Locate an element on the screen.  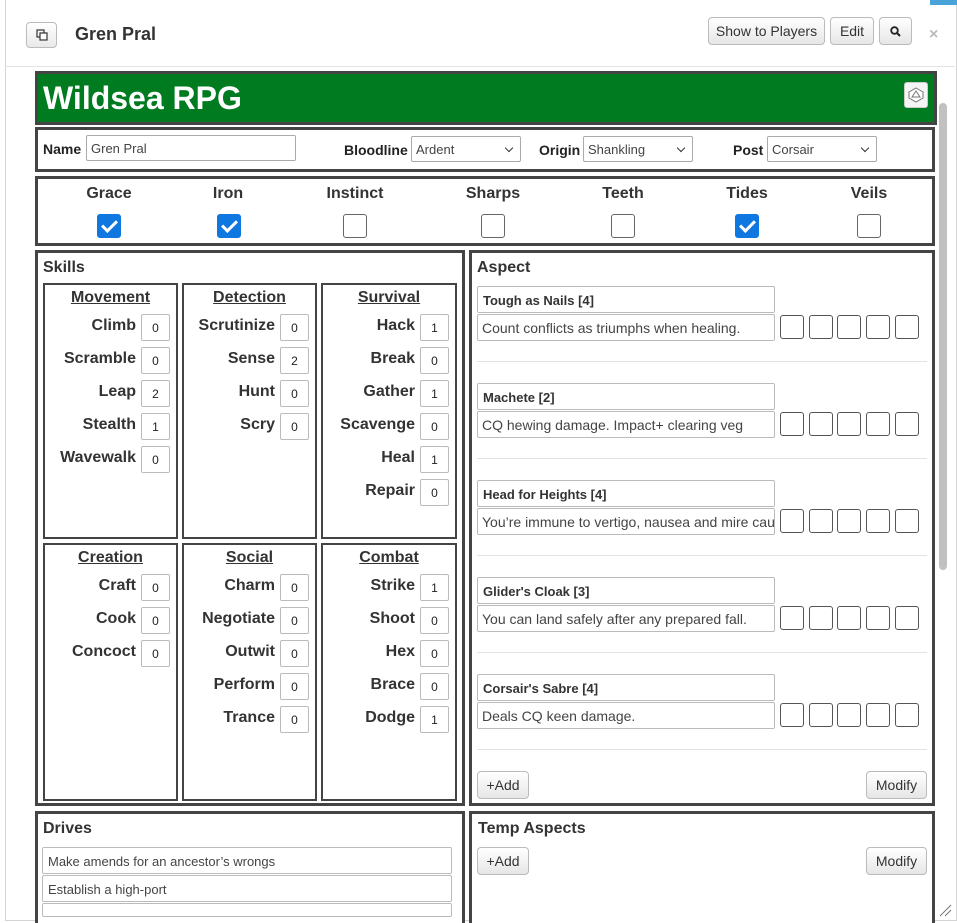
skill-name: Charm is located at coordinates (249, 585).